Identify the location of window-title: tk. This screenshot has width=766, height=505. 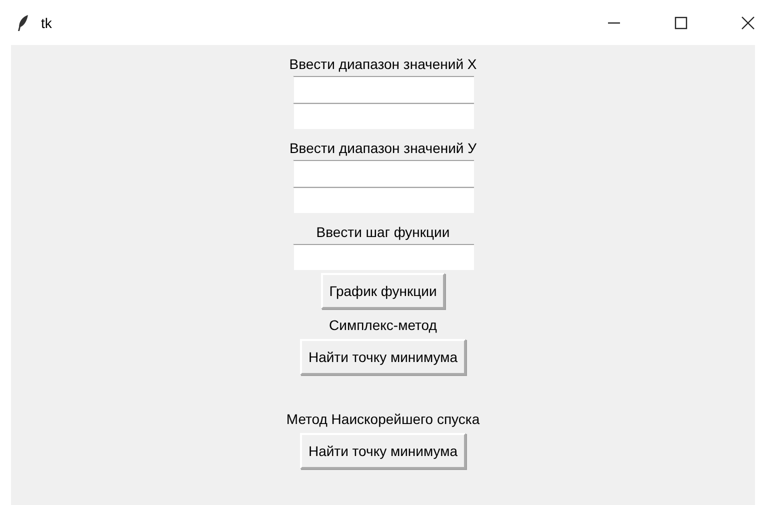
(46, 22).